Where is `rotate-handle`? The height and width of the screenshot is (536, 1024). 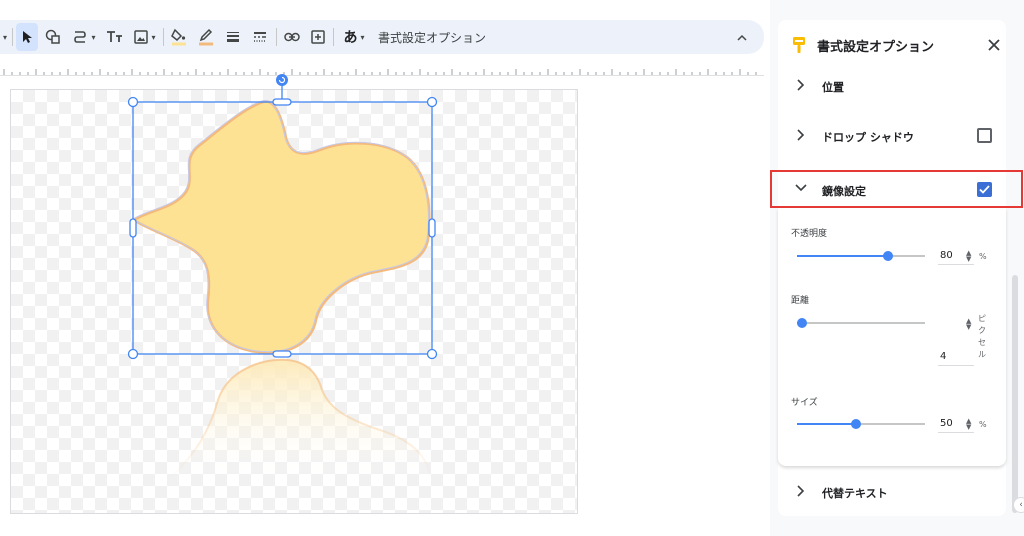 rotate-handle is located at coordinates (282, 80).